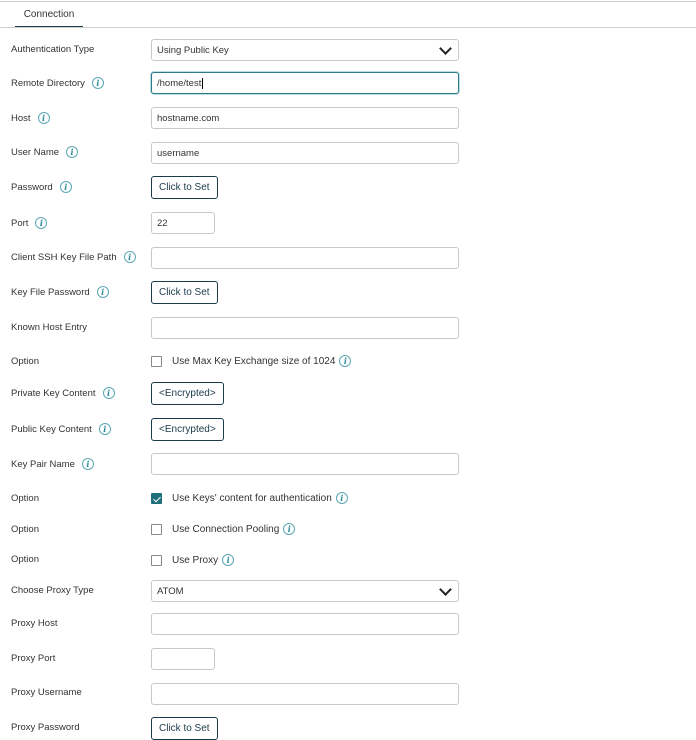 Image resolution: width=696 pixels, height=740 pixels. Describe the element at coordinates (179, 83) in the screenshot. I see `input-value: /home/test` at that location.